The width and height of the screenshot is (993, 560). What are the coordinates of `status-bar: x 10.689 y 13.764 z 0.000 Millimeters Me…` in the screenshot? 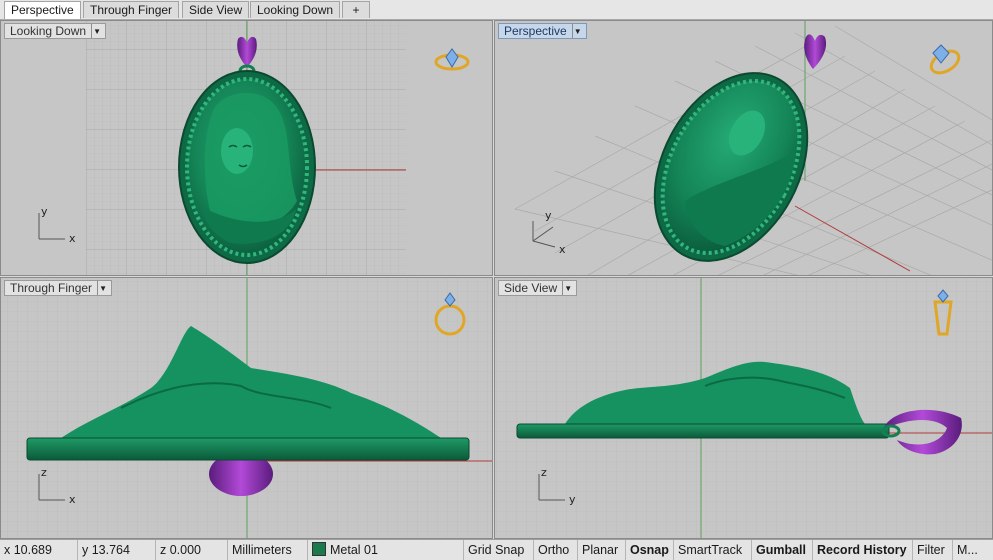 It's located at (496, 549).